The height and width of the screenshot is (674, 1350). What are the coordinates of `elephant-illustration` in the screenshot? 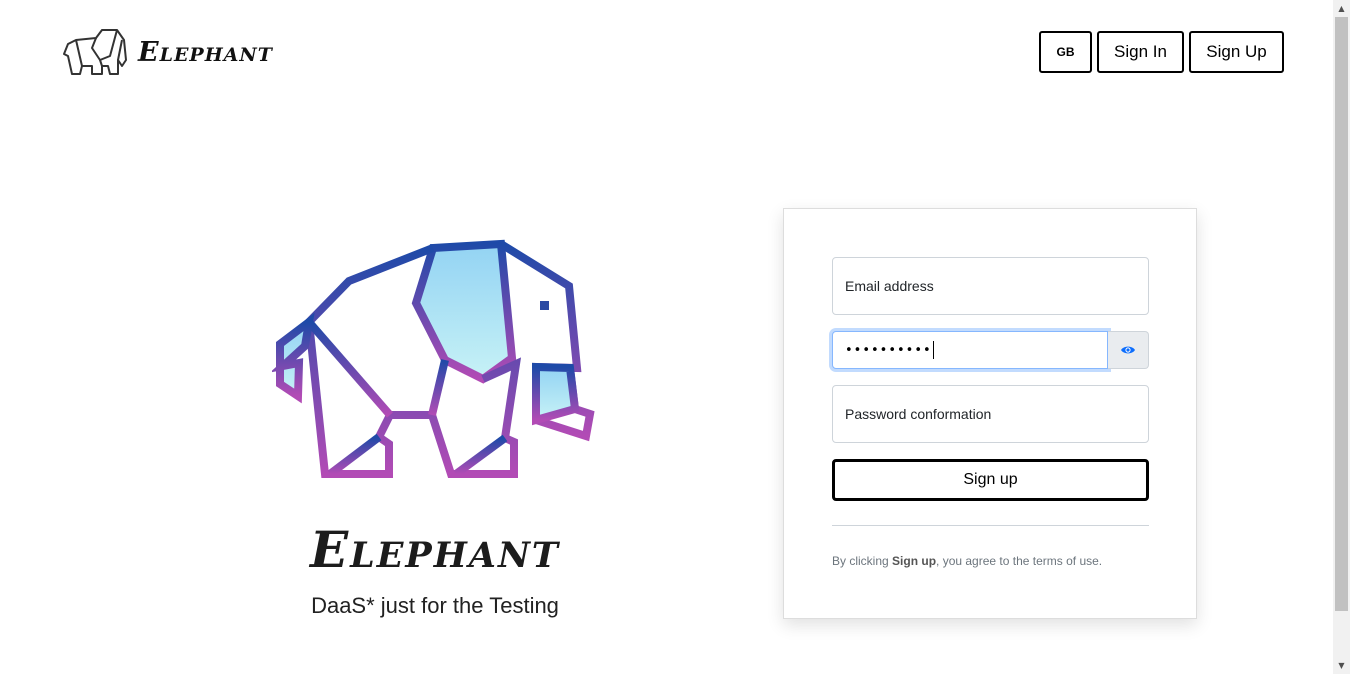 It's located at (433, 358).